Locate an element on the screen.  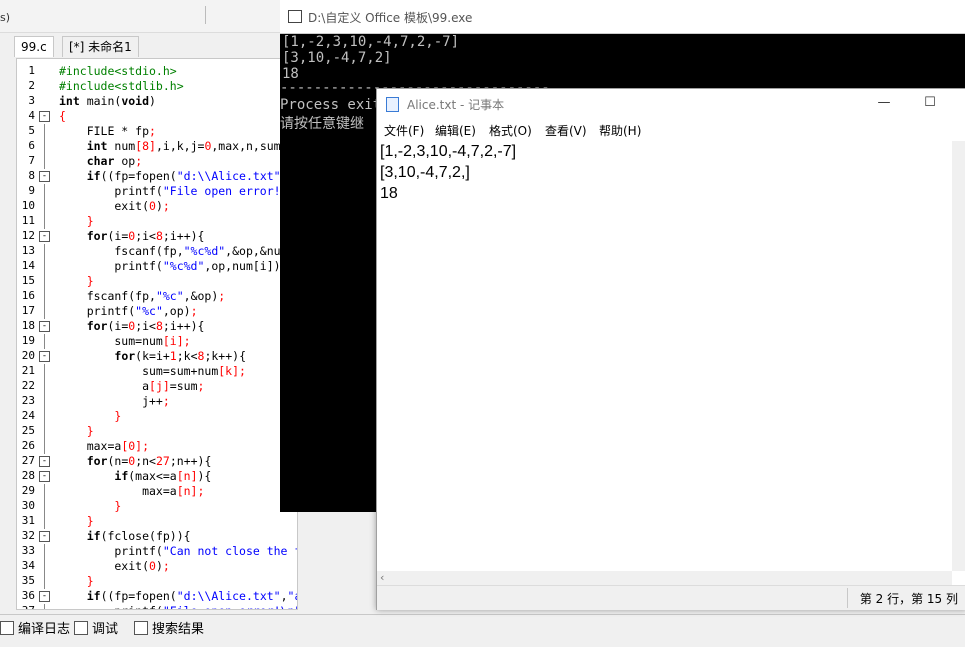
code-line: a[j]=sum; is located at coordinates (132, 386).